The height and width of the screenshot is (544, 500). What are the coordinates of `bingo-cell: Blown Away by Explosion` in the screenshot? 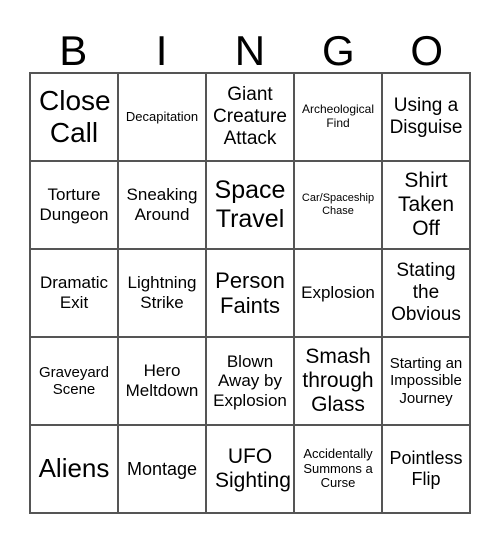 It's located at (250, 381).